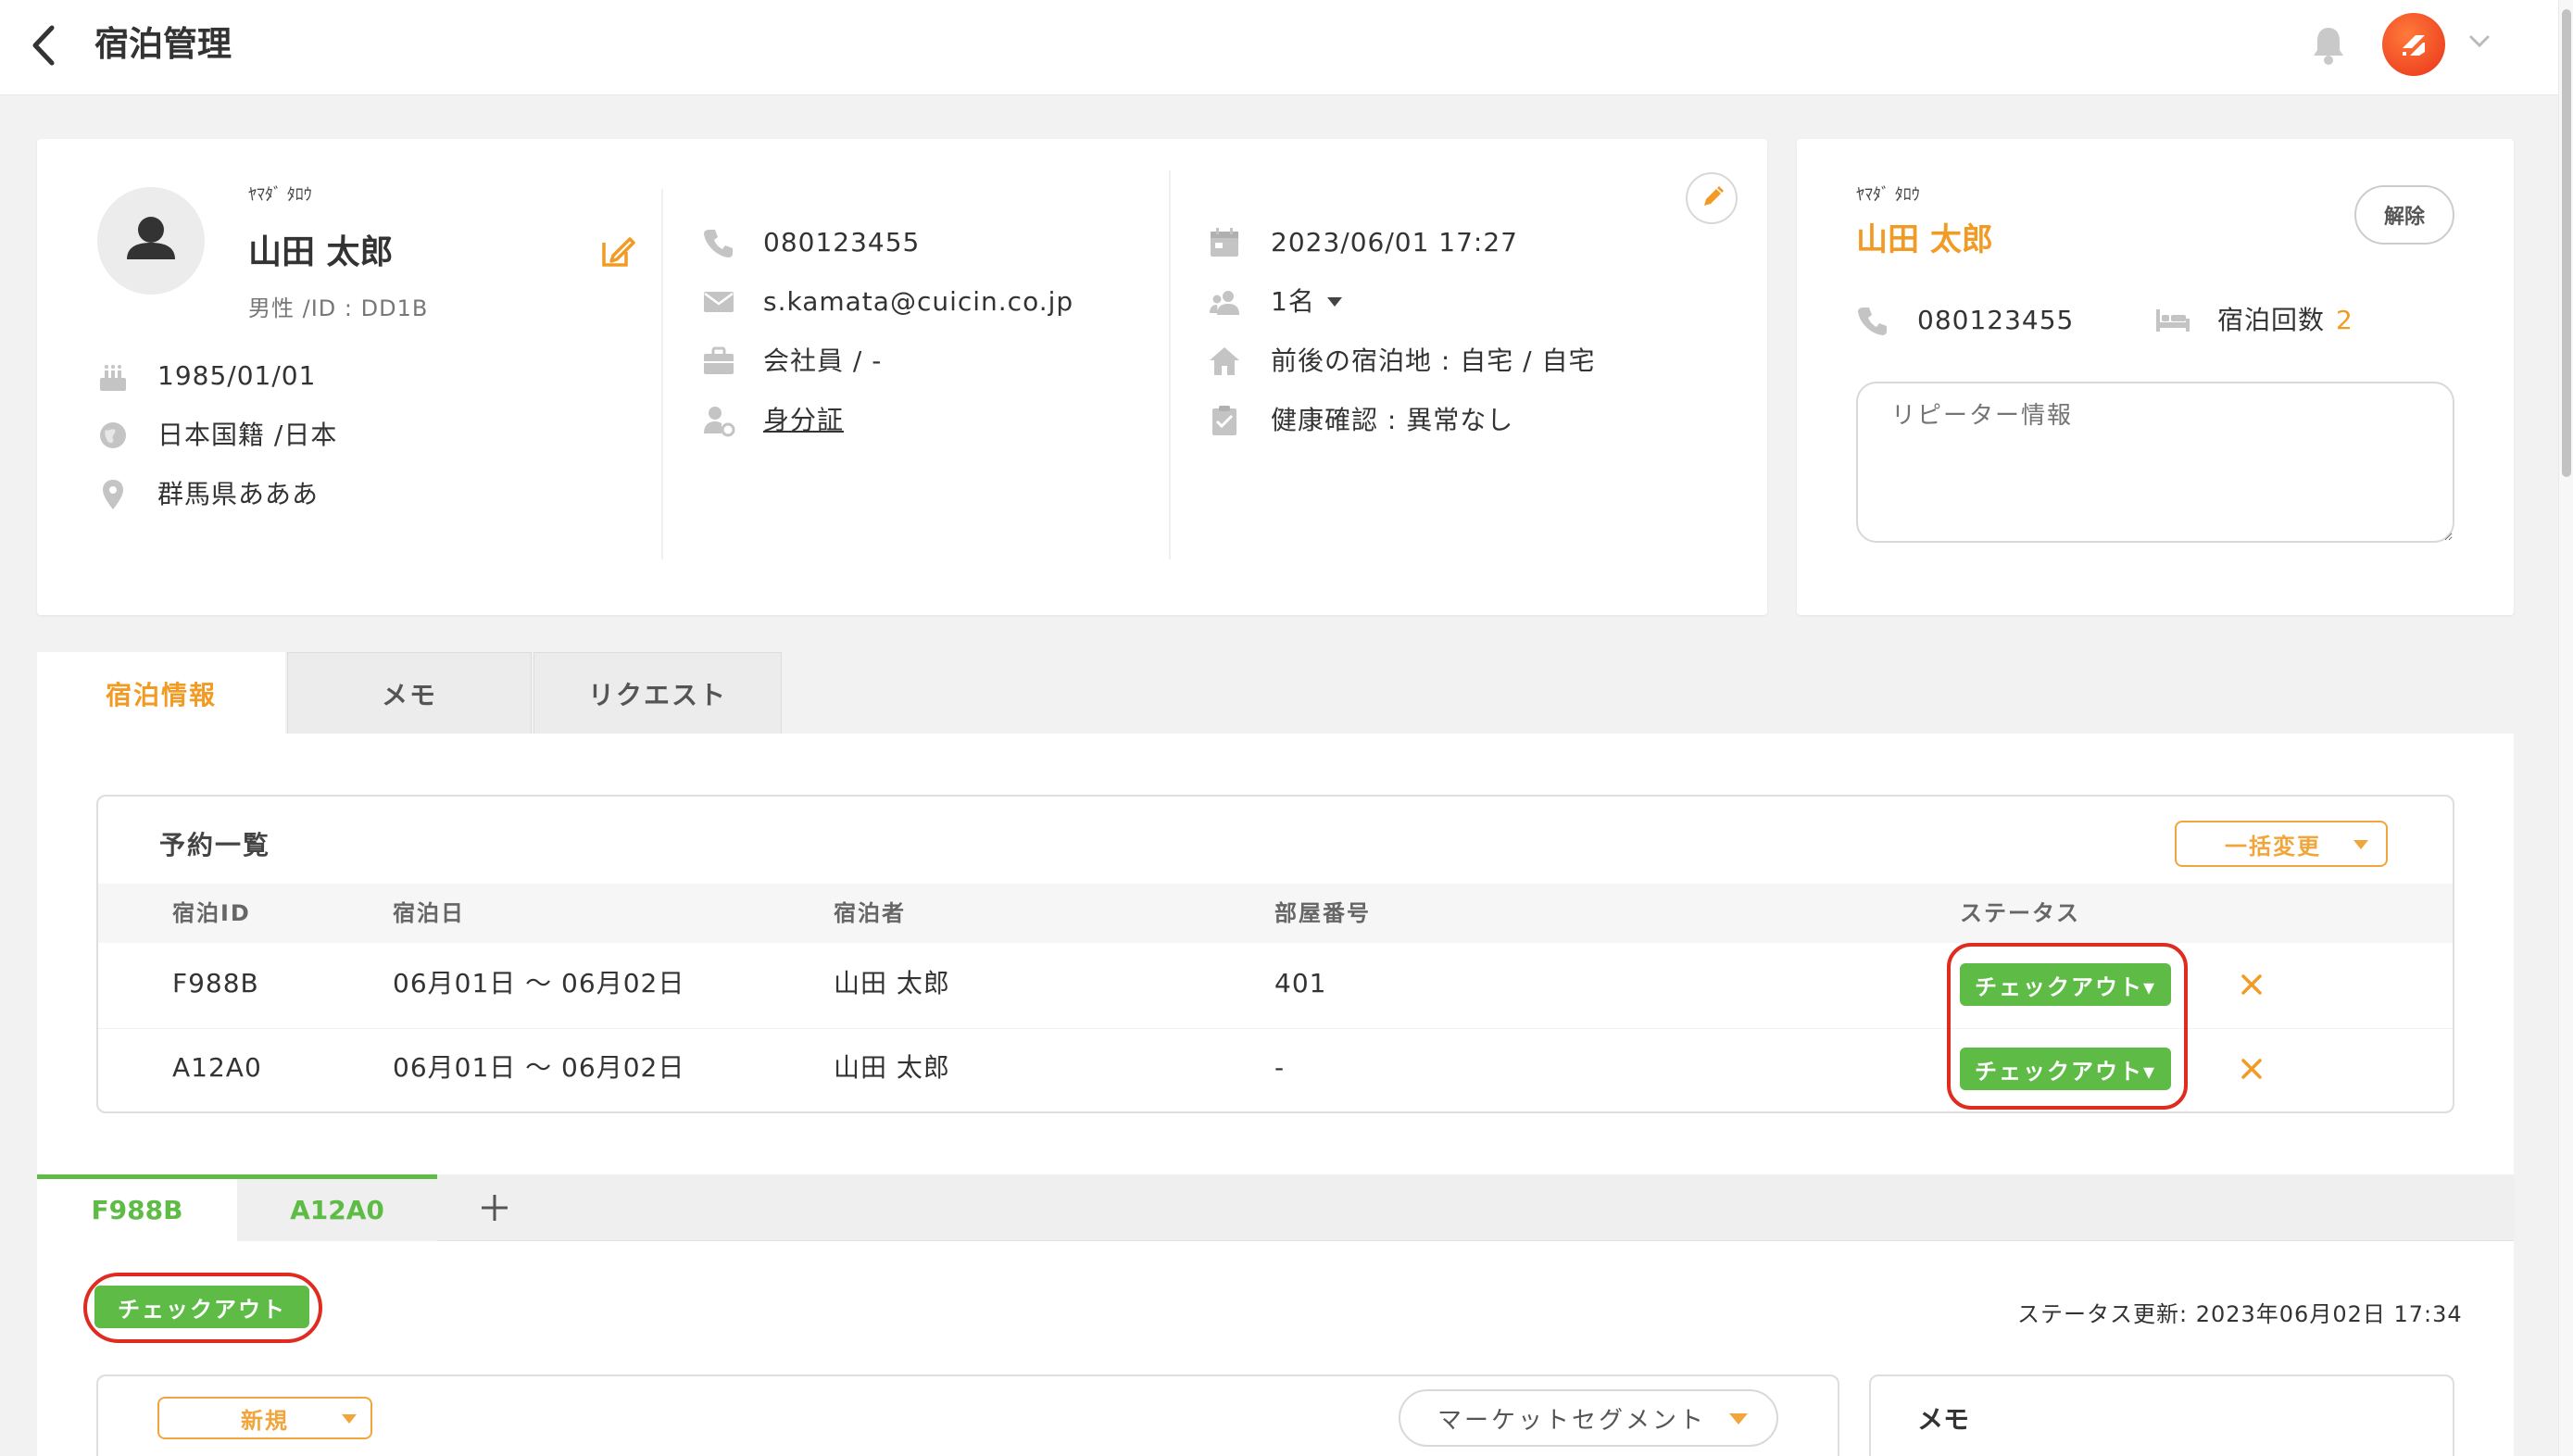 The image size is (2573, 1456). What do you see at coordinates (2020, 913) in the screenshot?
I see `column-header-status: ステータス` at bounding box center [2020, 913].